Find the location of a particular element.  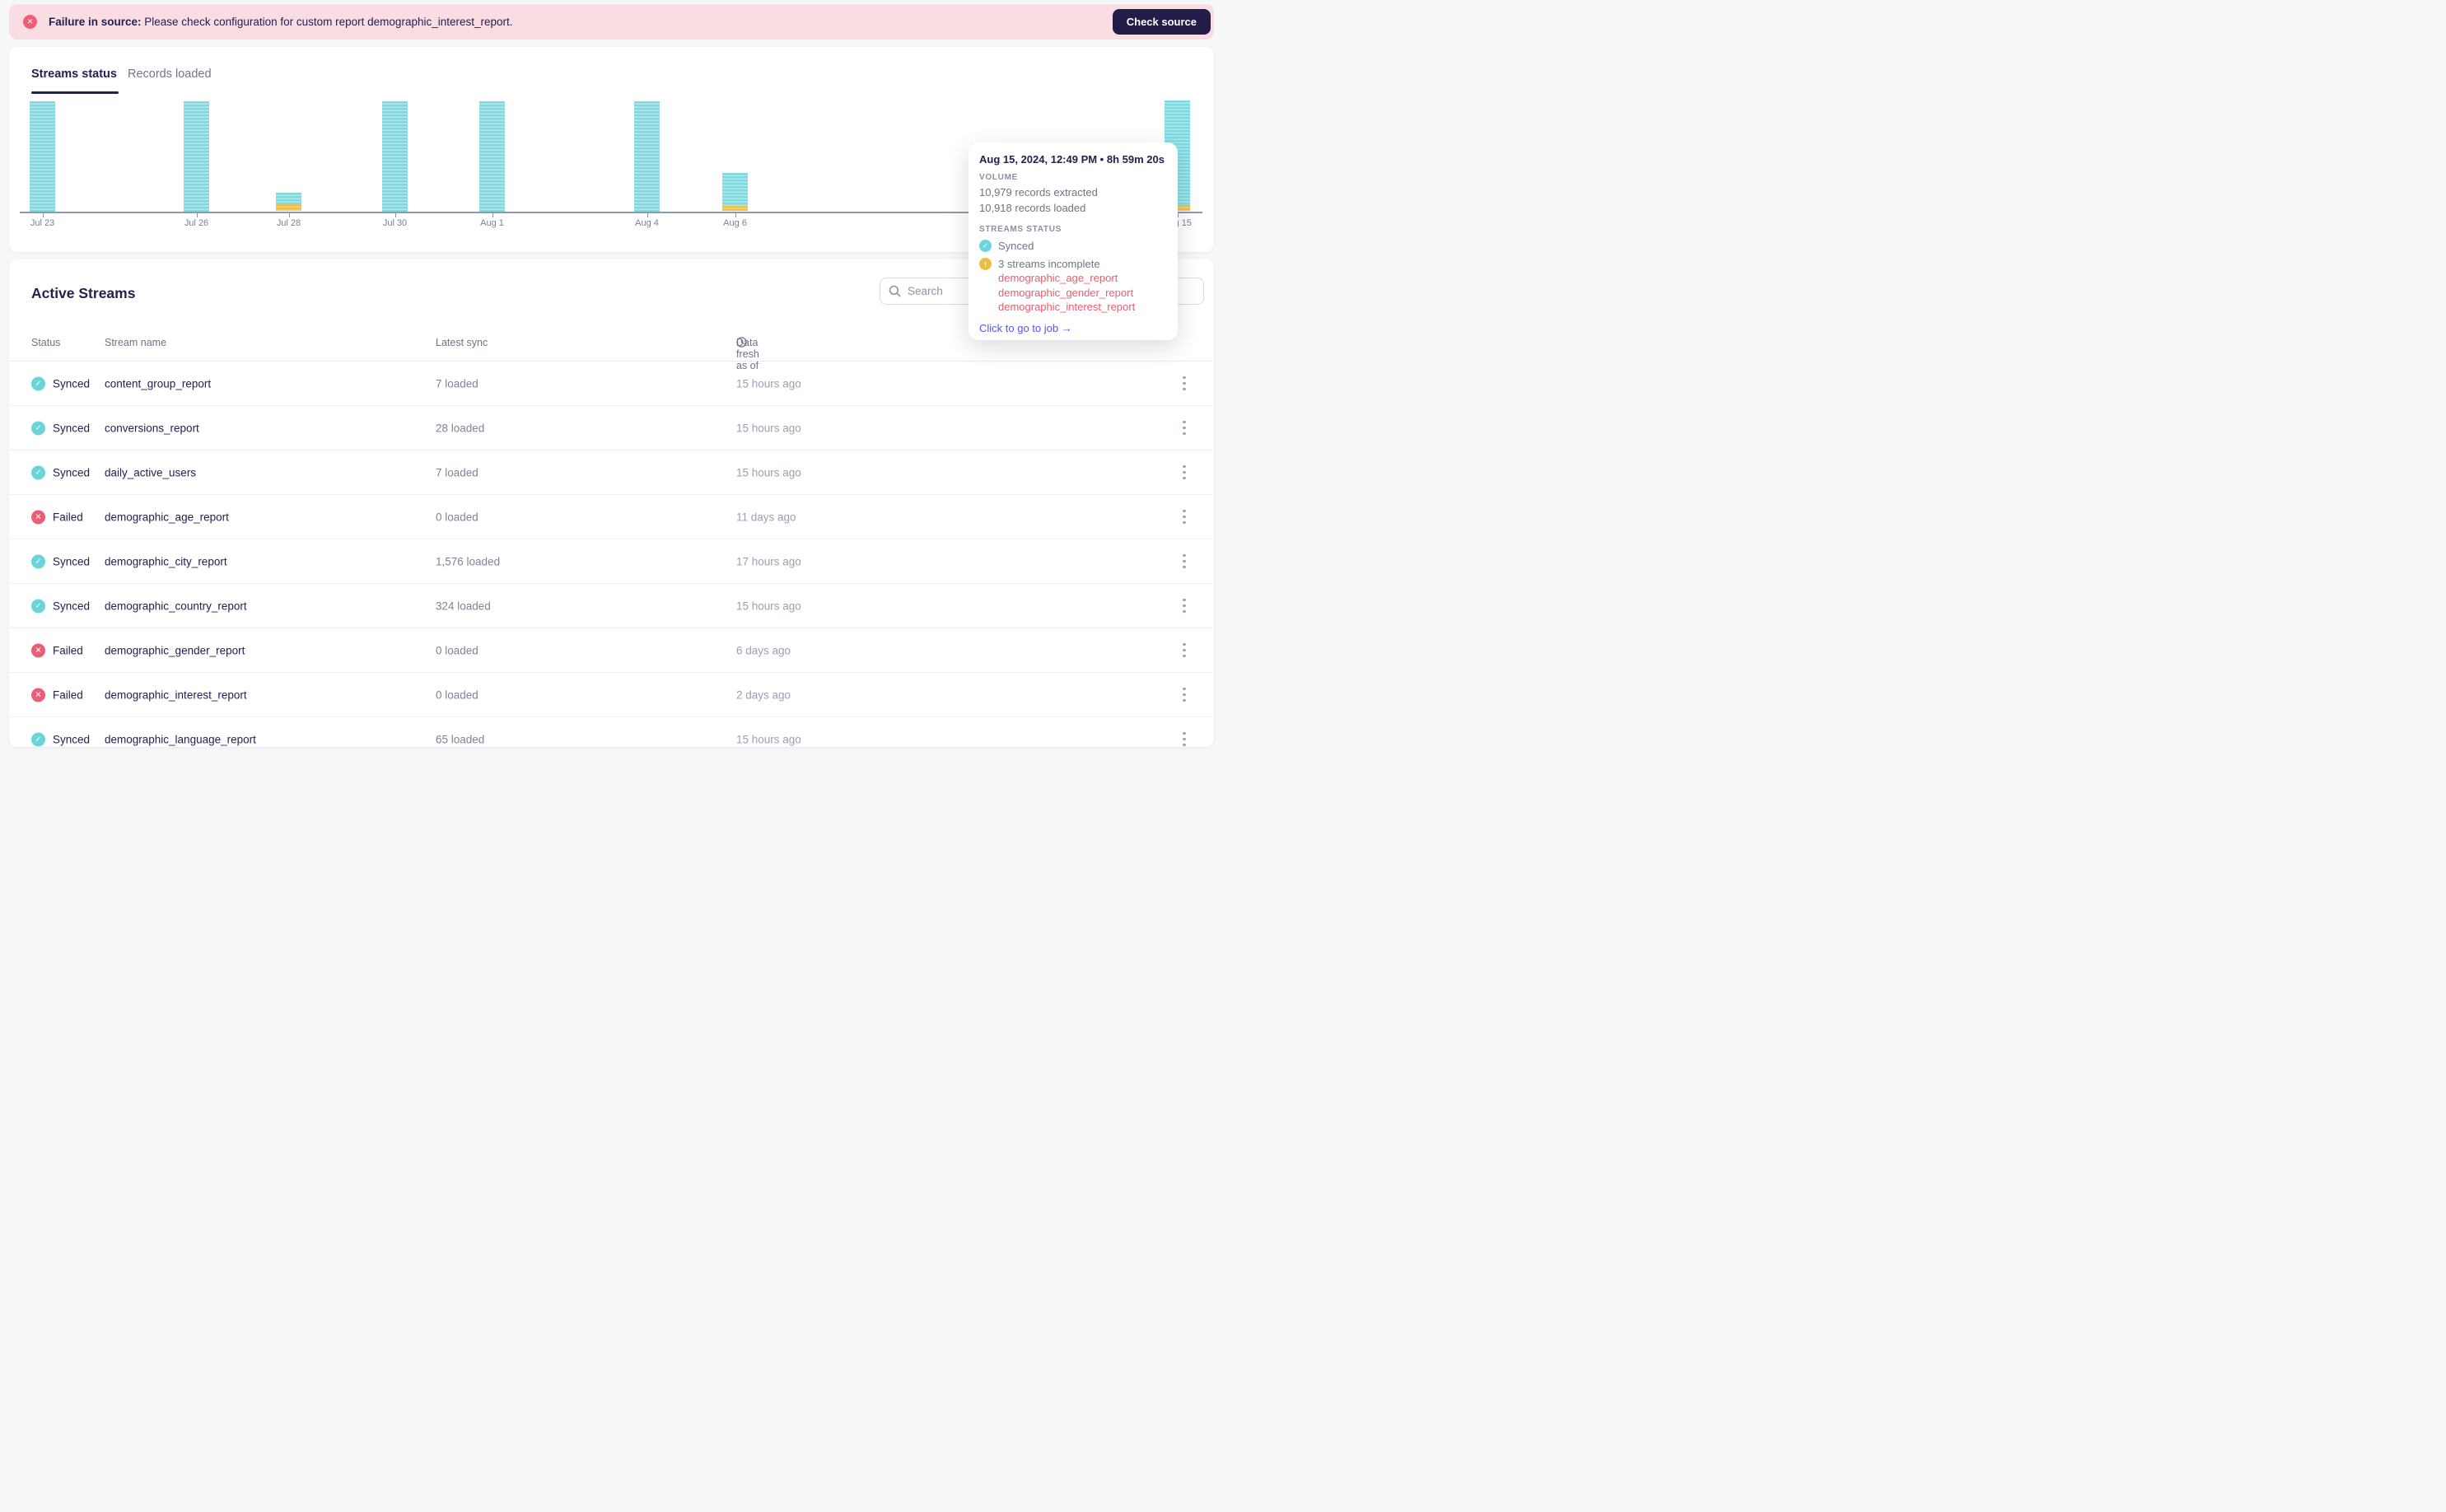

check-source-button: Check source is located at coordinates (1161, 22).